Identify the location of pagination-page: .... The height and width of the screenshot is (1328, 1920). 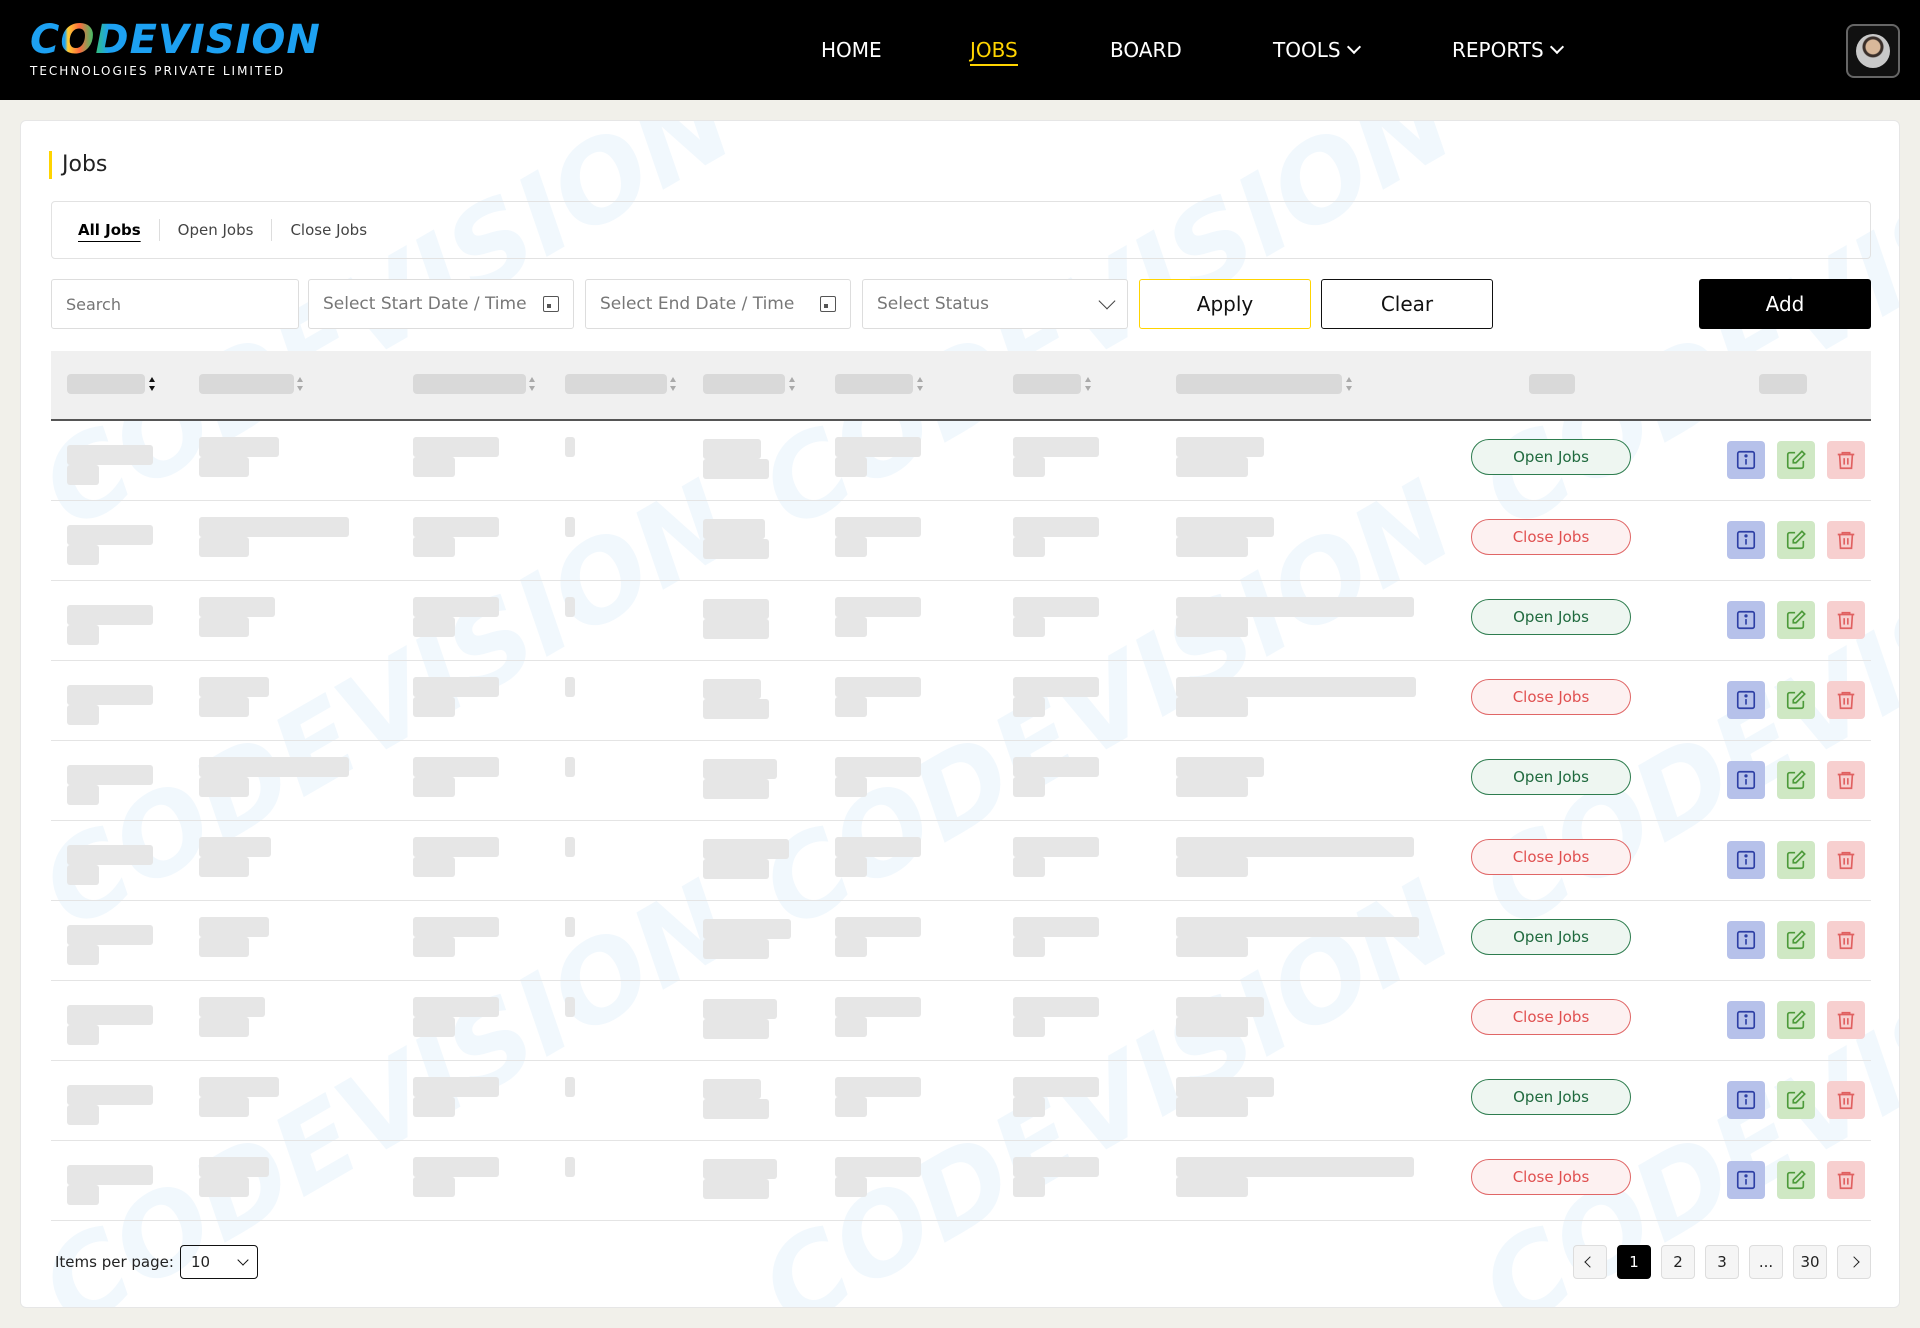
(1766, 1262).